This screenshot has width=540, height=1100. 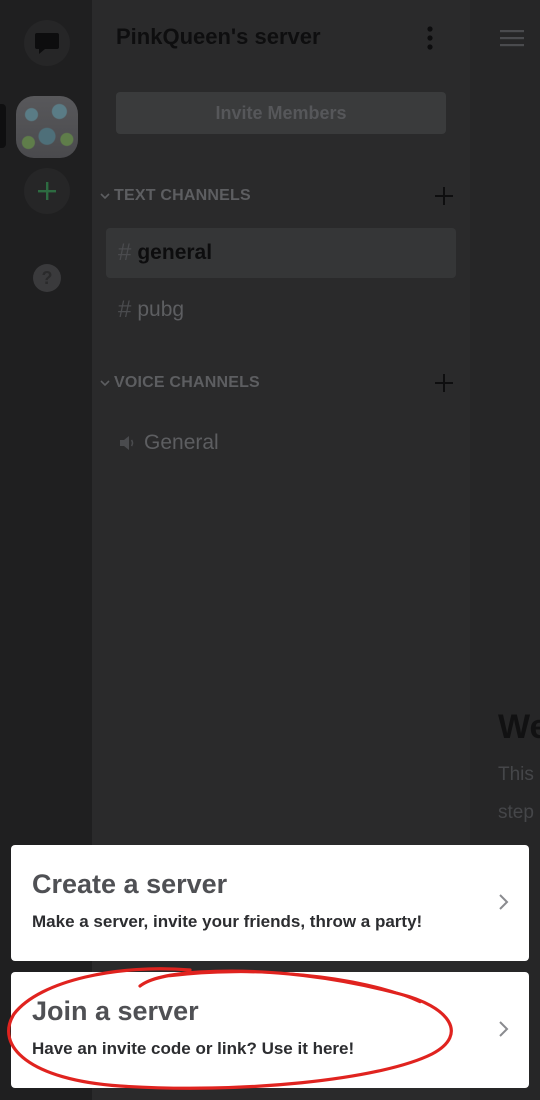 What do you see at coordinates (161, 309) in the screenshot?
I see `channel-name: pubg` at bounding box center [161, 309].